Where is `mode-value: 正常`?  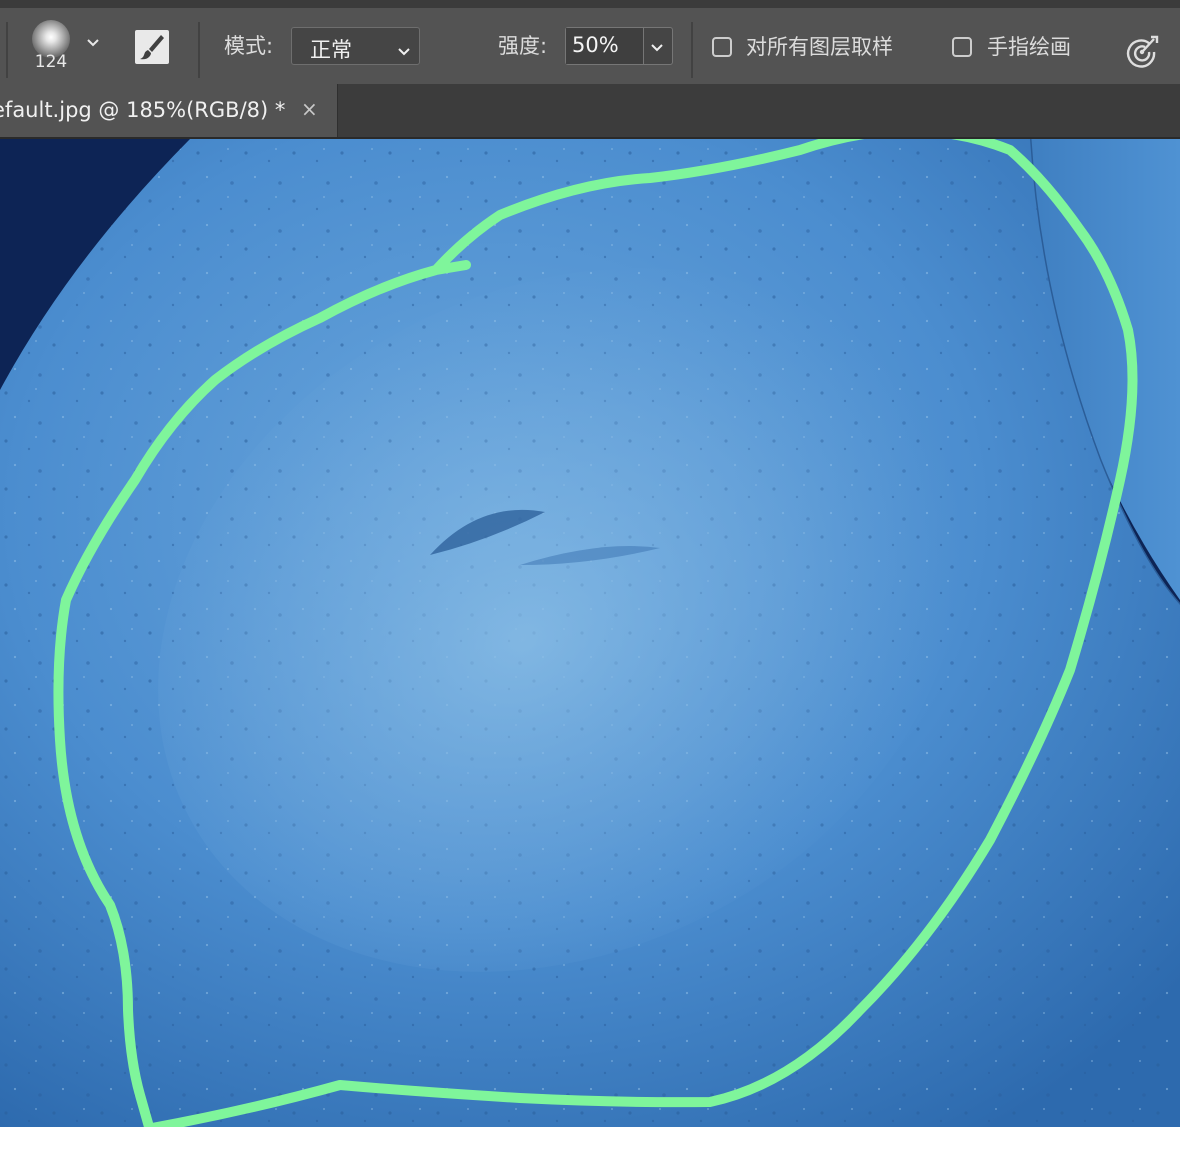 mode-value: 正常 is located at coordinates (331, 50).